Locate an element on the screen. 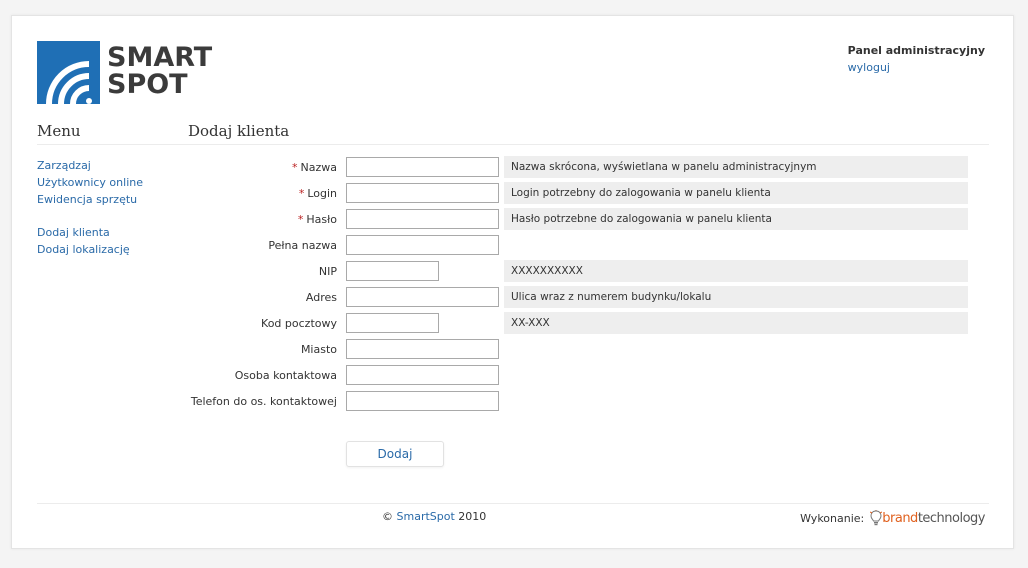 The image size is (1028, 568). form-row-nip: NIP XXXXXXXXXX is located at coordinates (588, 272).